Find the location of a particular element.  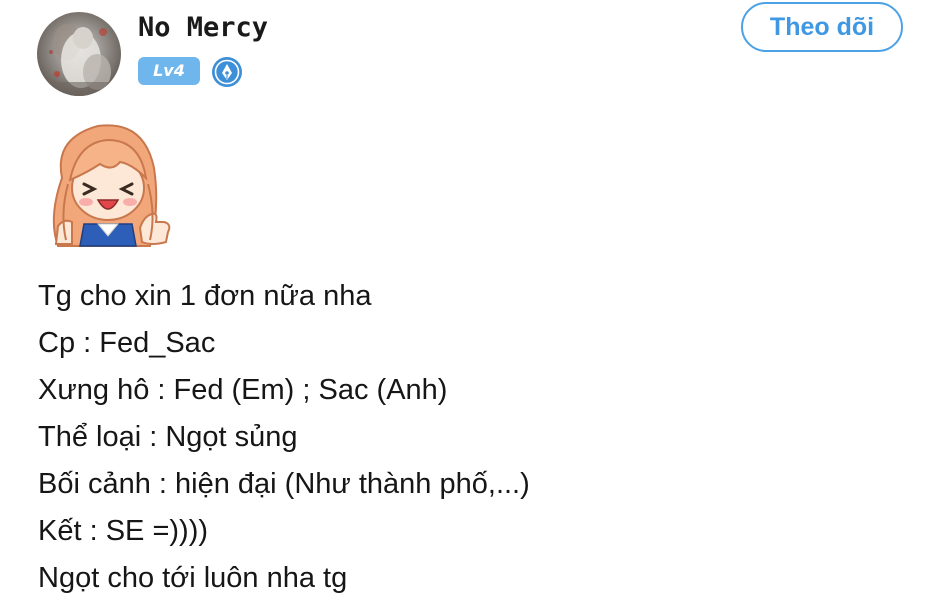

level-badge: Lv4 is located at coordinates (169, 71).